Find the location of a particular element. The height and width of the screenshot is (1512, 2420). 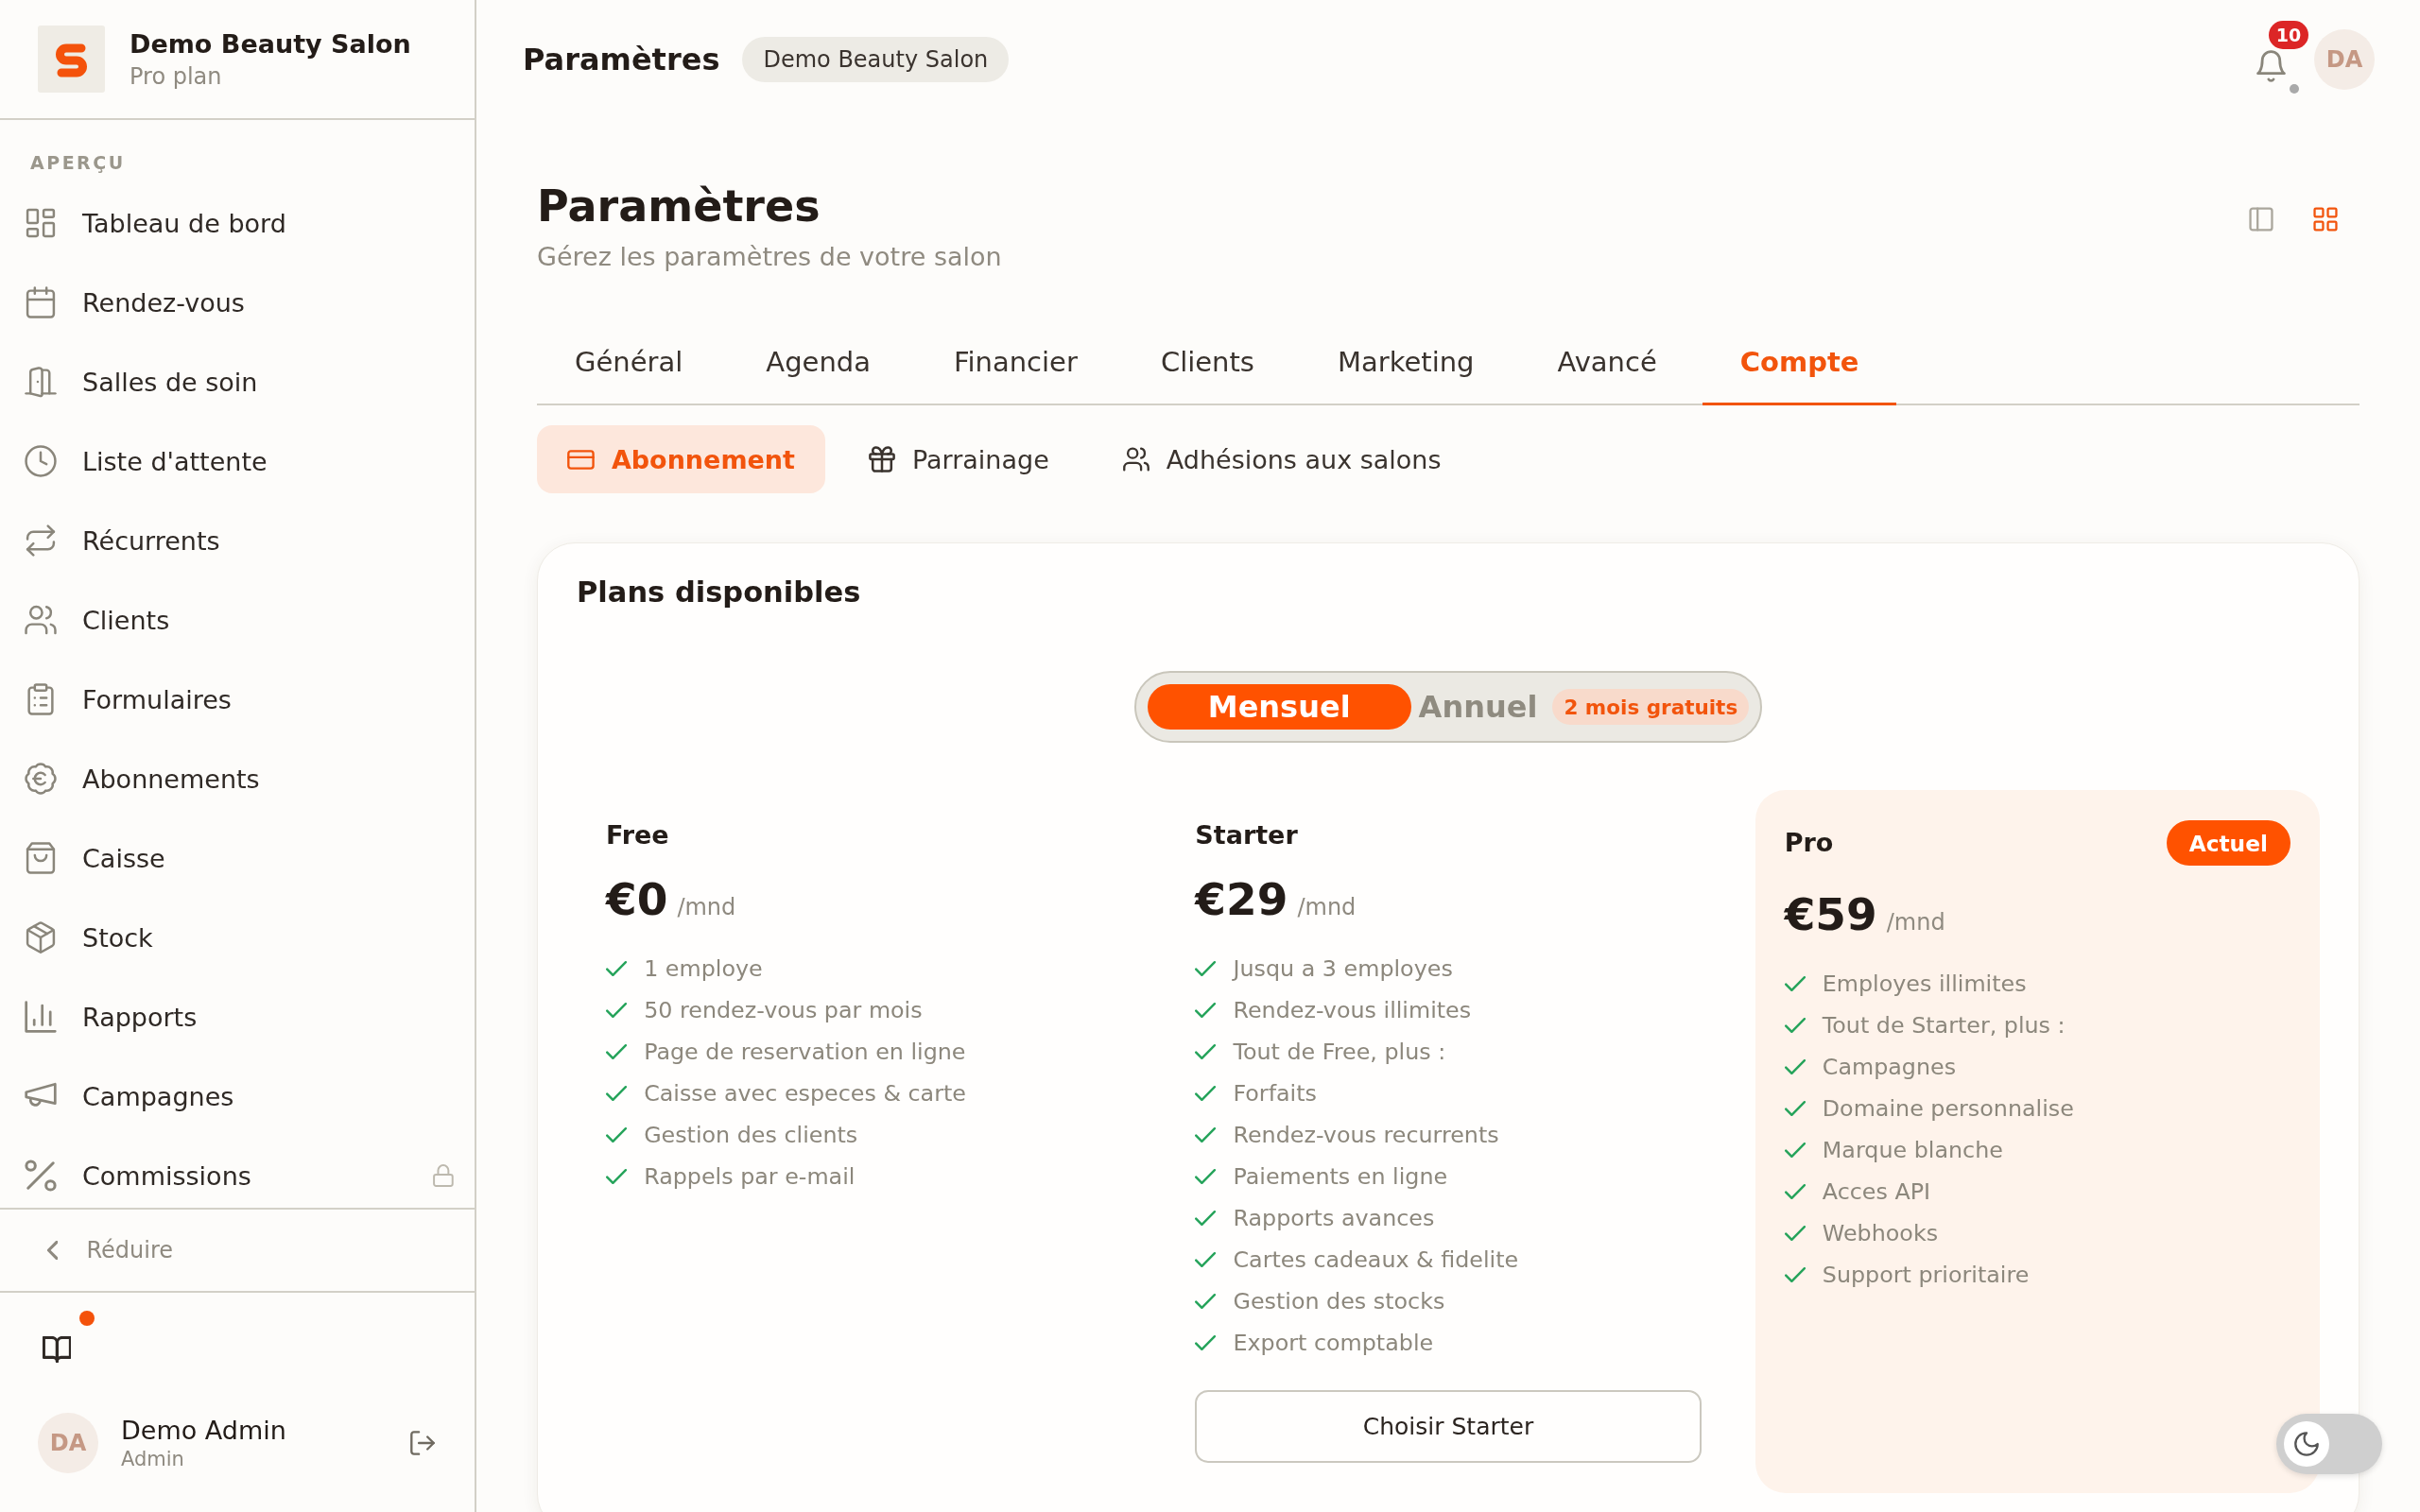

discount-badge: 2 mois gratuits is located at coordinates (1651, 707).